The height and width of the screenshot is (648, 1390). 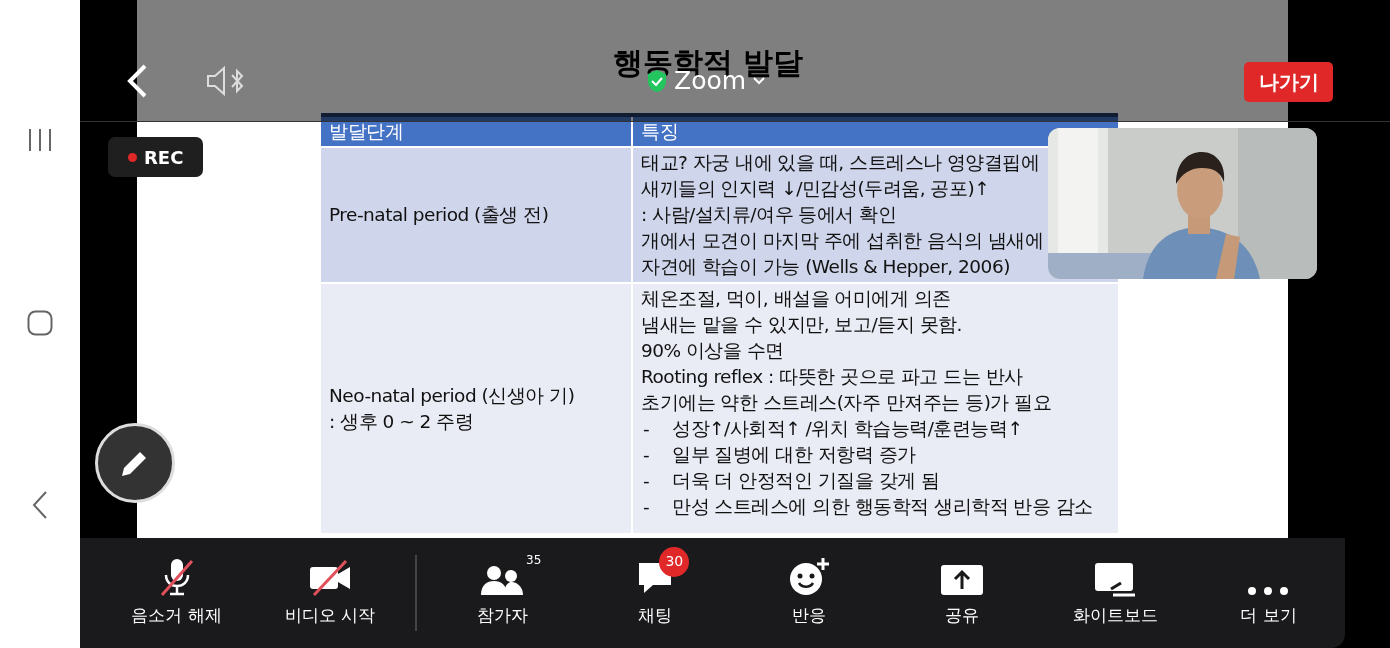 What do you see at coordinates (40, 505) in the screenshot?
I see `back-icon` at bounding box center [40, 505].